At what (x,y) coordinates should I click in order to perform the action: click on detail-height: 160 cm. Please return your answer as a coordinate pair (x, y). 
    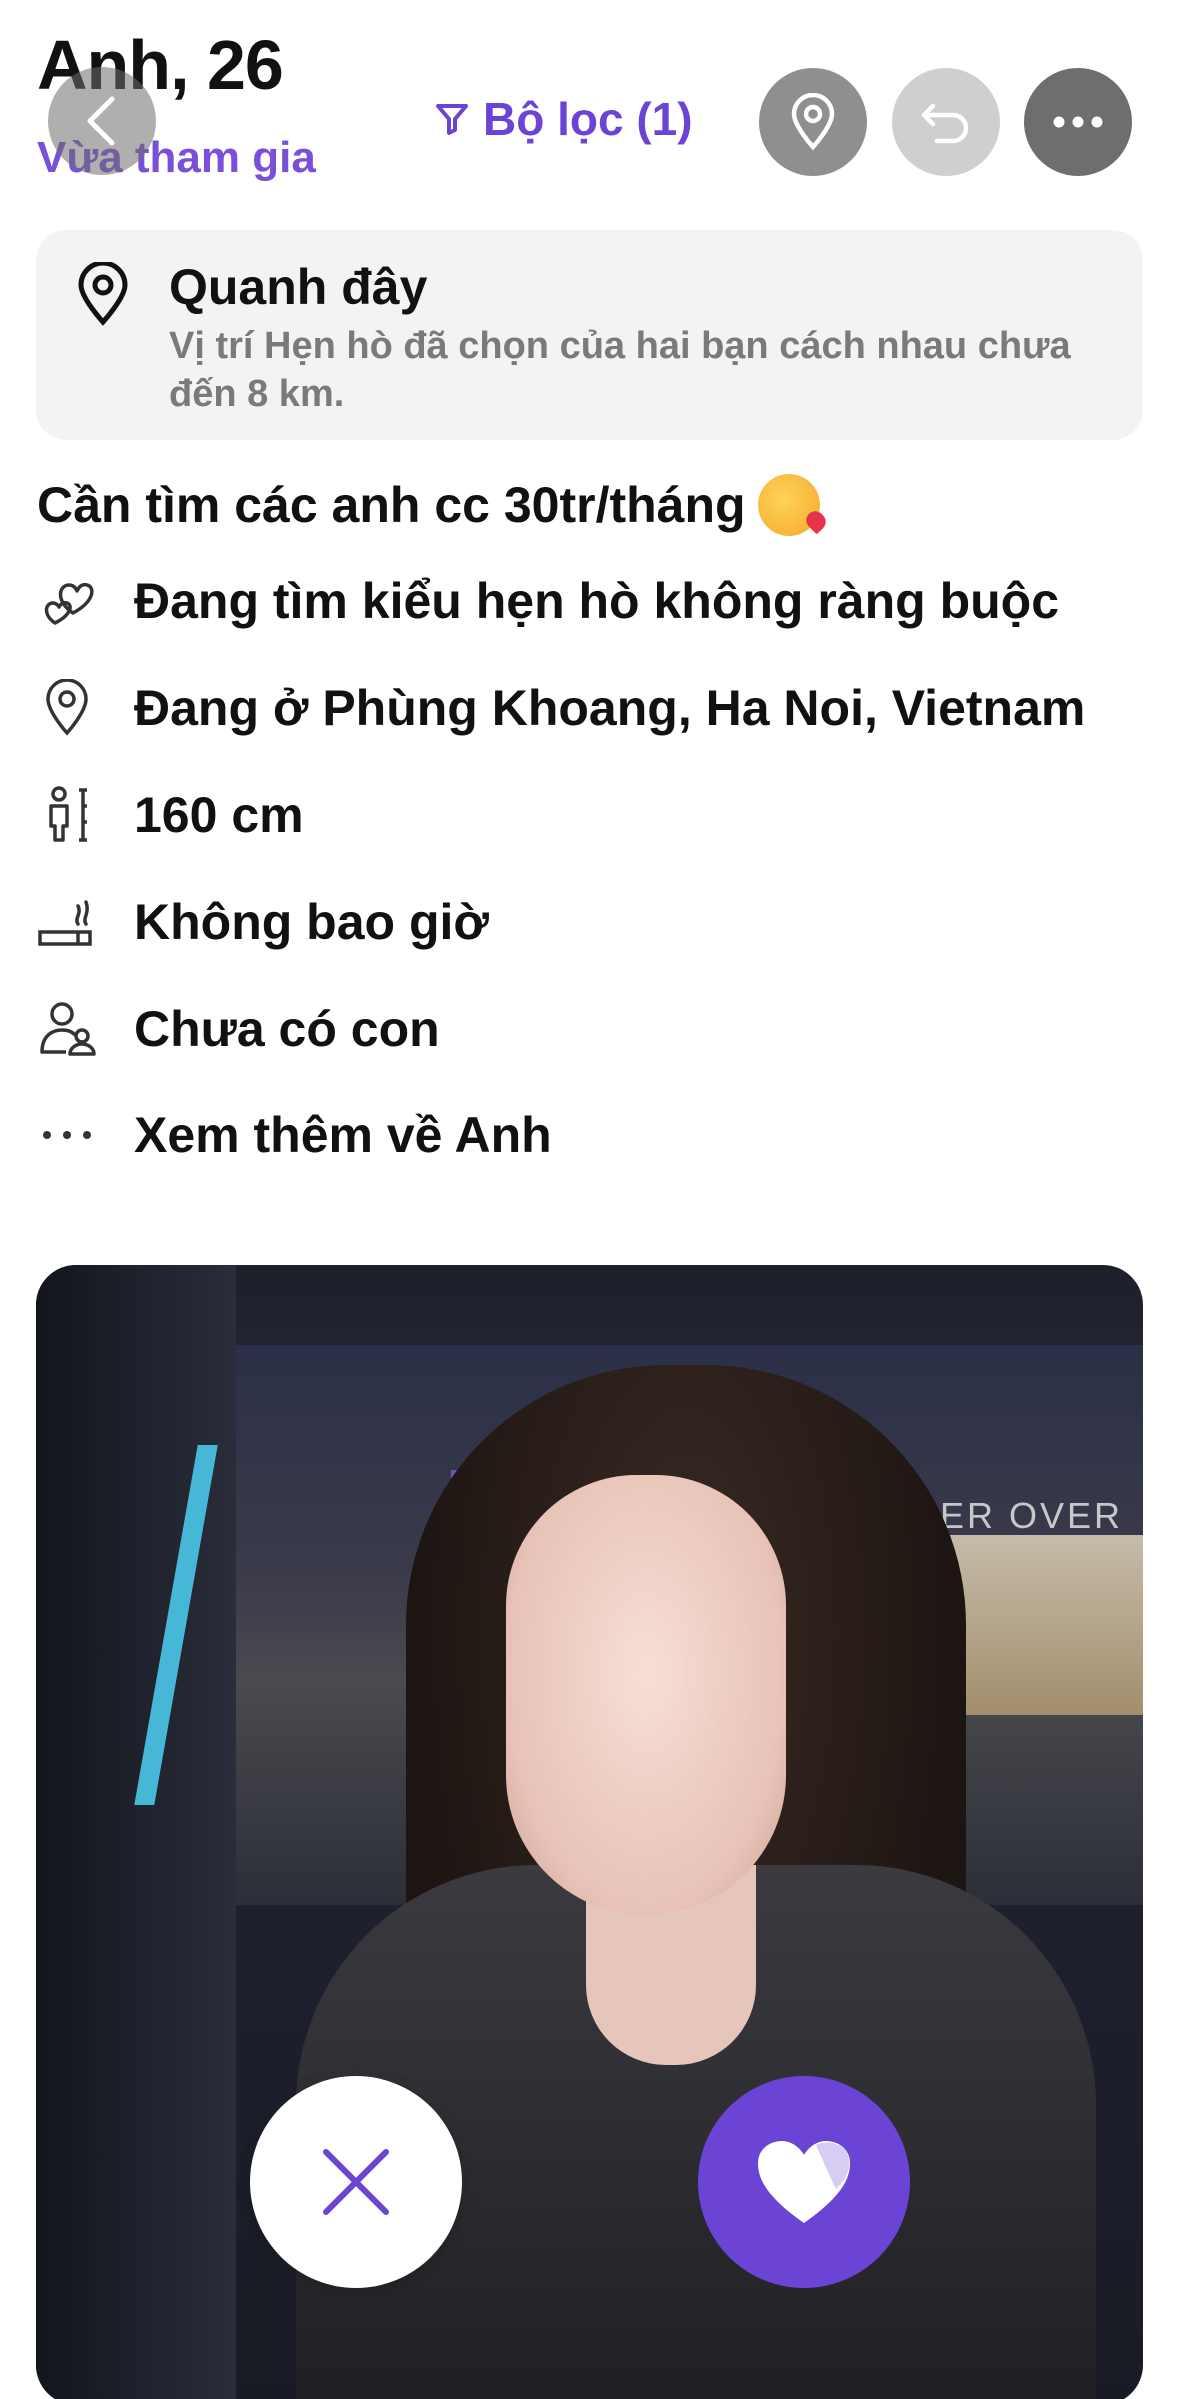
    Looking at the image, I should click on (170, 815).